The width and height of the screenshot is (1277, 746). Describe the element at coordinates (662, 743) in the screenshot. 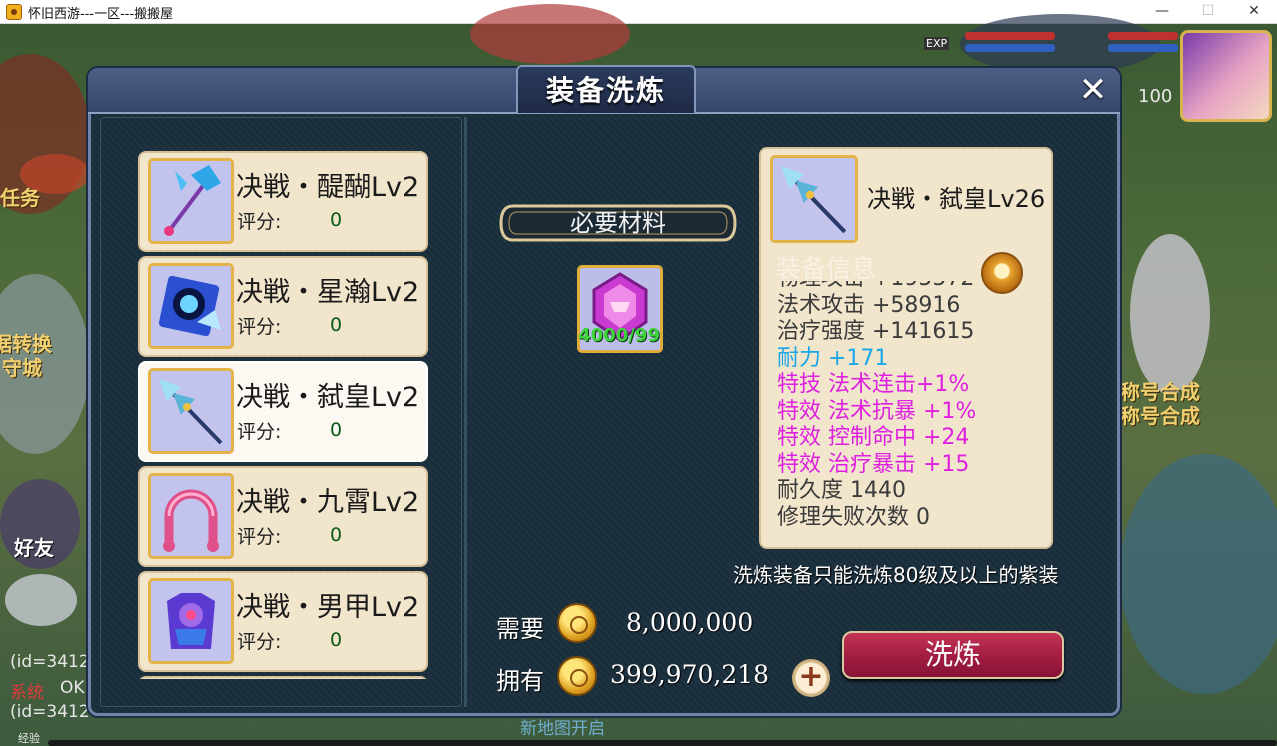

I see `exp-bar` at that location.